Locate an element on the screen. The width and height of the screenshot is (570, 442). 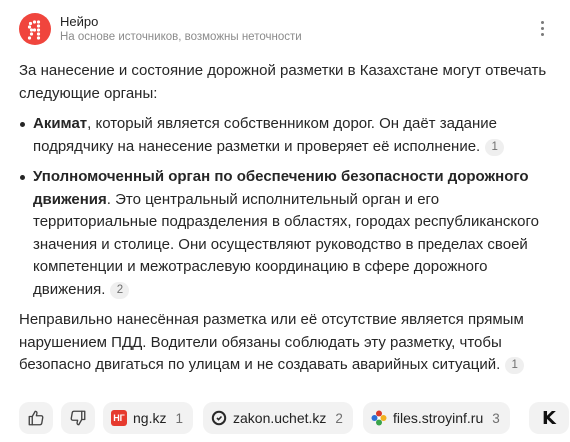
thumbs-down-icon is located at coordinates (78, 418).